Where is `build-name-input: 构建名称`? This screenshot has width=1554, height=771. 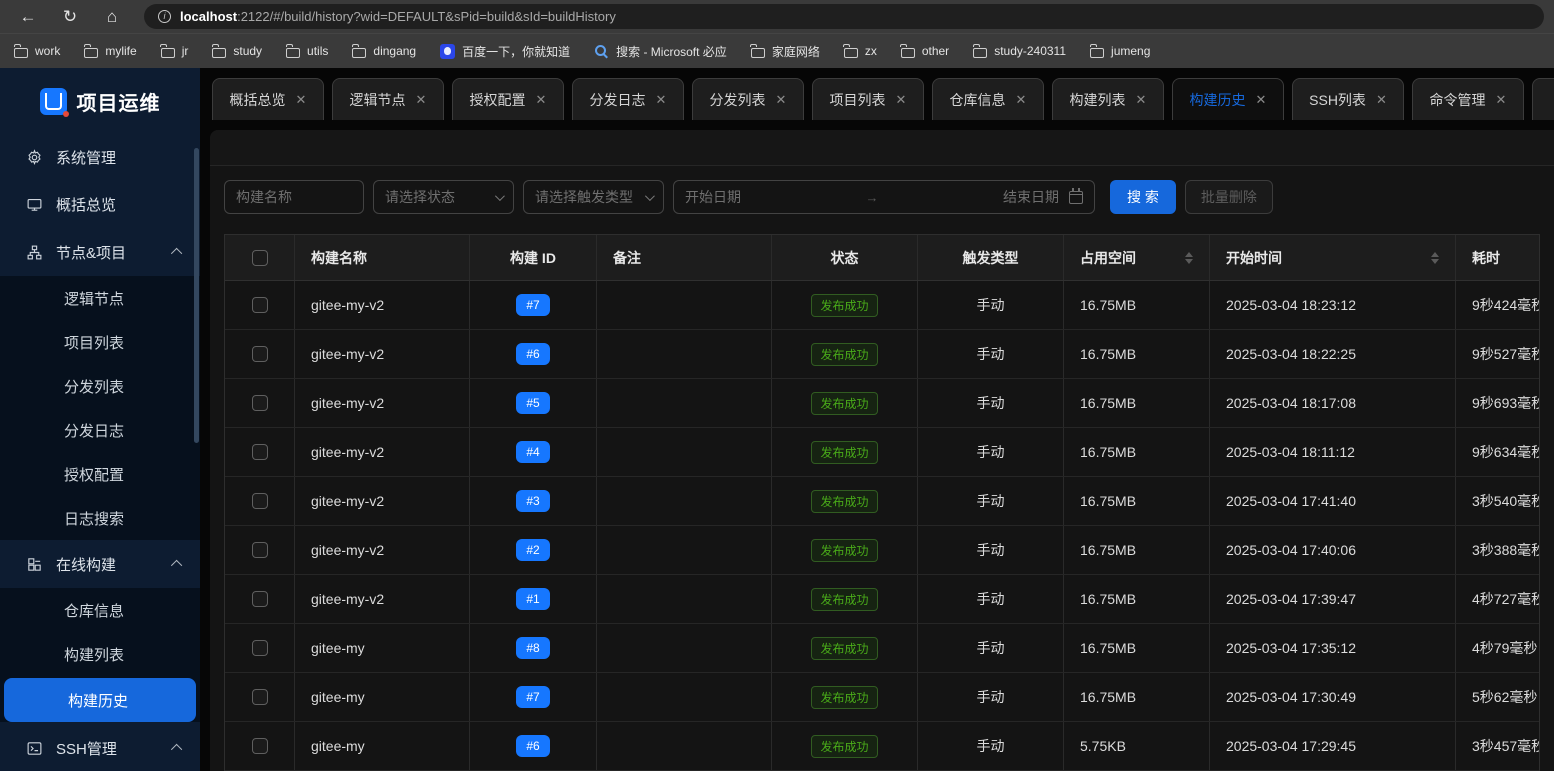
build-name-input: 构建名称 is located at coordinates (294, 197).